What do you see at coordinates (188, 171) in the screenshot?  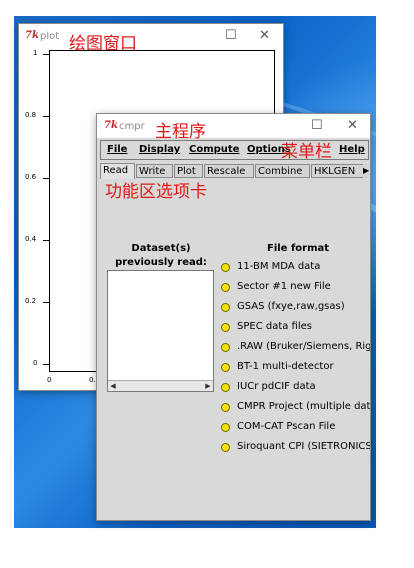 I see `tab-plot: Plot` at bounding box center [188, 171].